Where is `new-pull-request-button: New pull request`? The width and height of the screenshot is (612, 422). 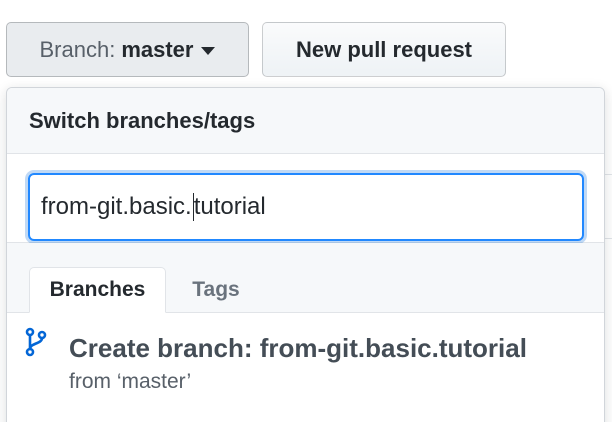
new-pull-request-button: New pull request is located at coordinates (384, 49).